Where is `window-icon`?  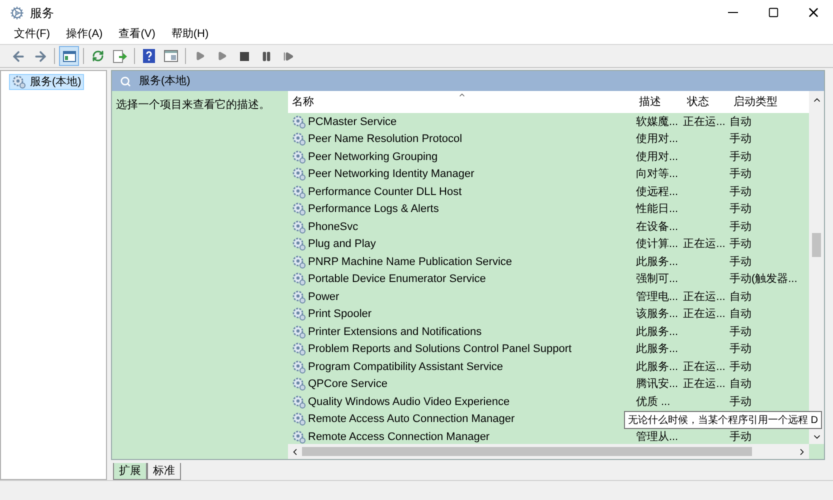 window-icon is located at coordinates (171, 56).